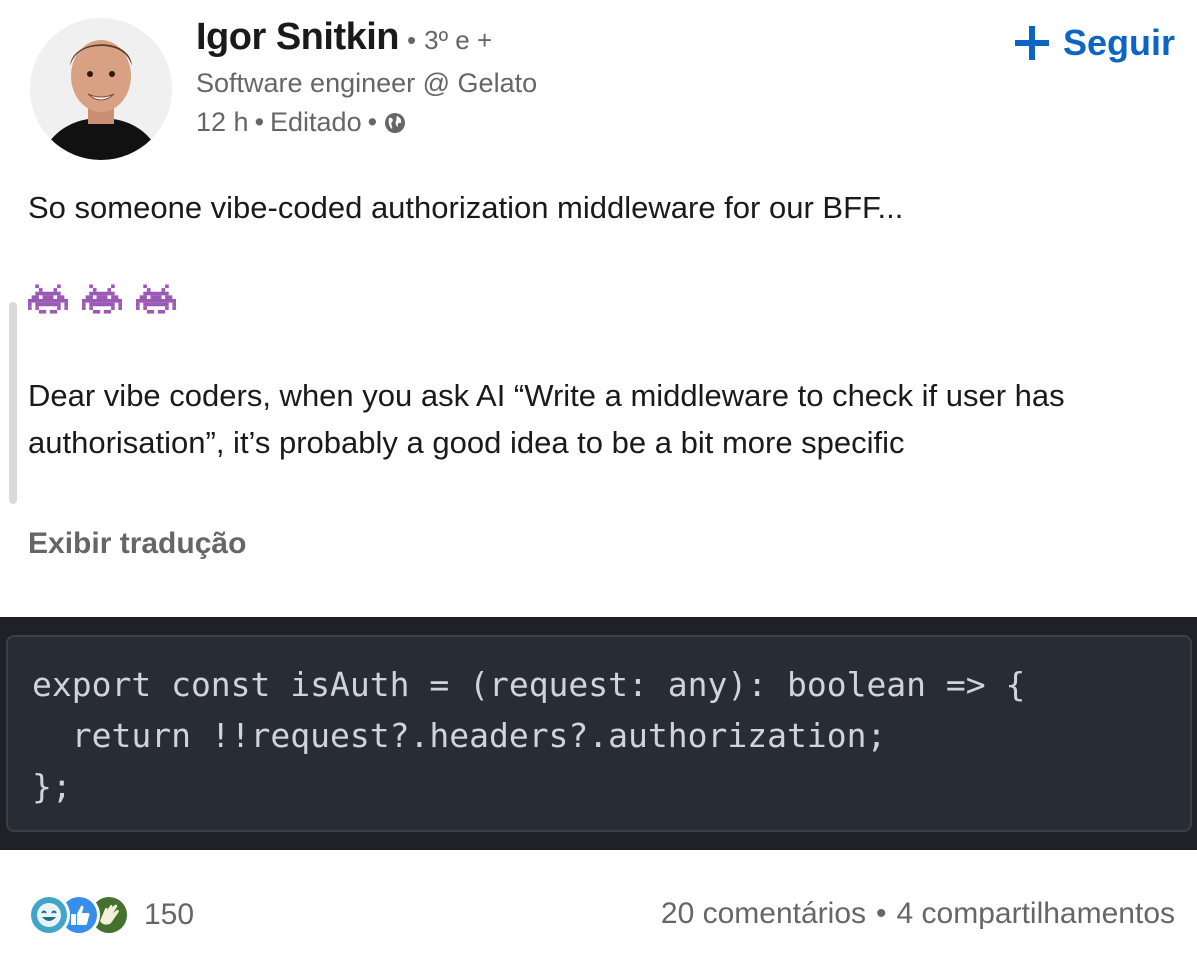 The height and width of the screenshot is (971, 1197). Describe the element at coordinates (458, 40) in the screenshot. I see `connection-degree: 3º e +` at that location.